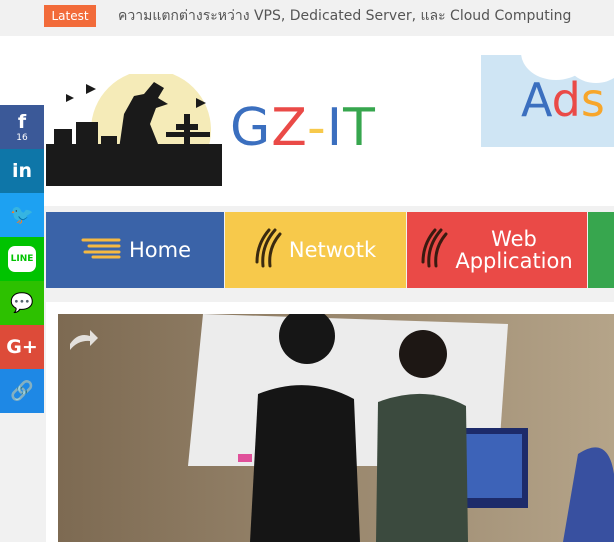 This screenshot has height=542, width=614. I want to click on facebook-share-button: f 16, so click(22, 127).